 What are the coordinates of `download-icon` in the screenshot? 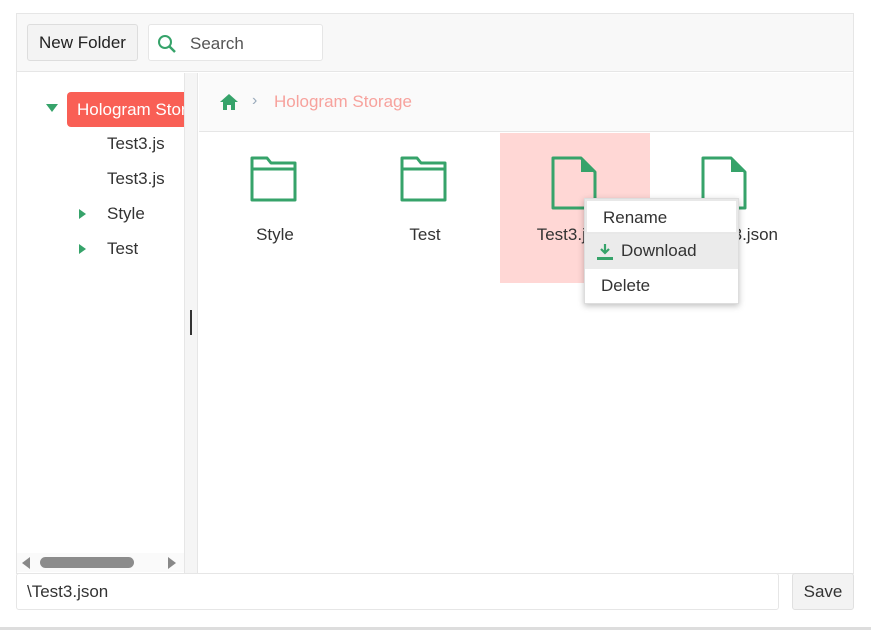 It's located at (605, 252).